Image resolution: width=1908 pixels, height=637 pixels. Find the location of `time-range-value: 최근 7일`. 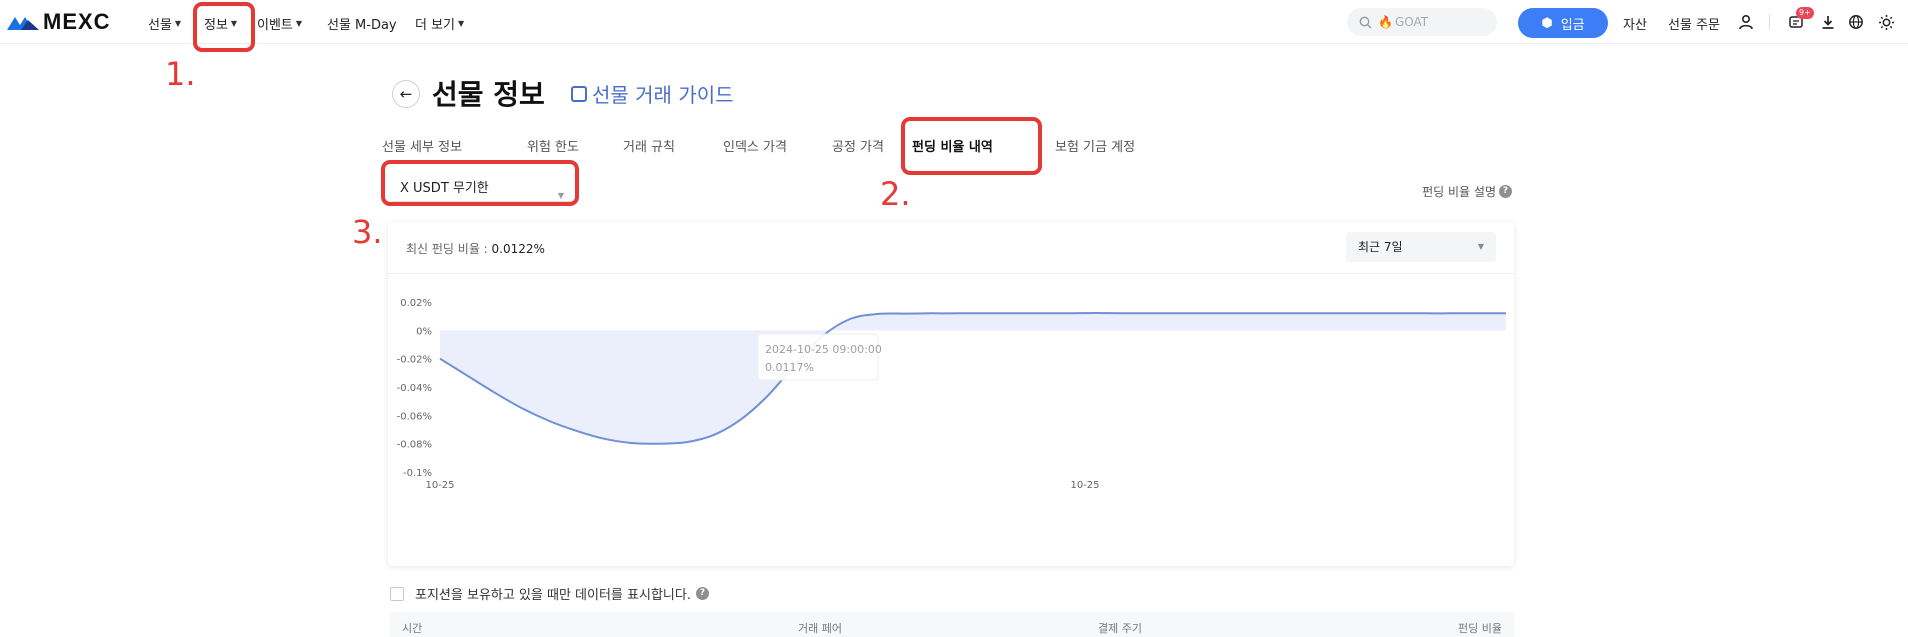

time-range-value: 최근 7일 is located at coordinates (1380, 247).